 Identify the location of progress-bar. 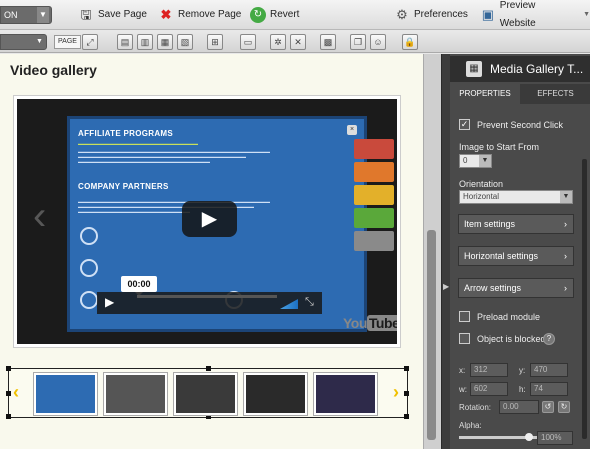
(207, 296).